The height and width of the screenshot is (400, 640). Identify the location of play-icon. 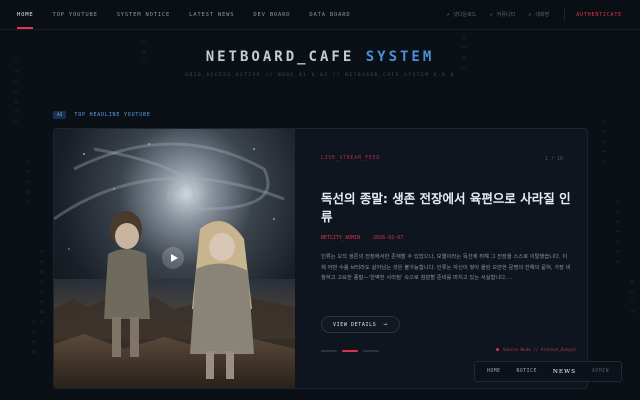
(174, 258).